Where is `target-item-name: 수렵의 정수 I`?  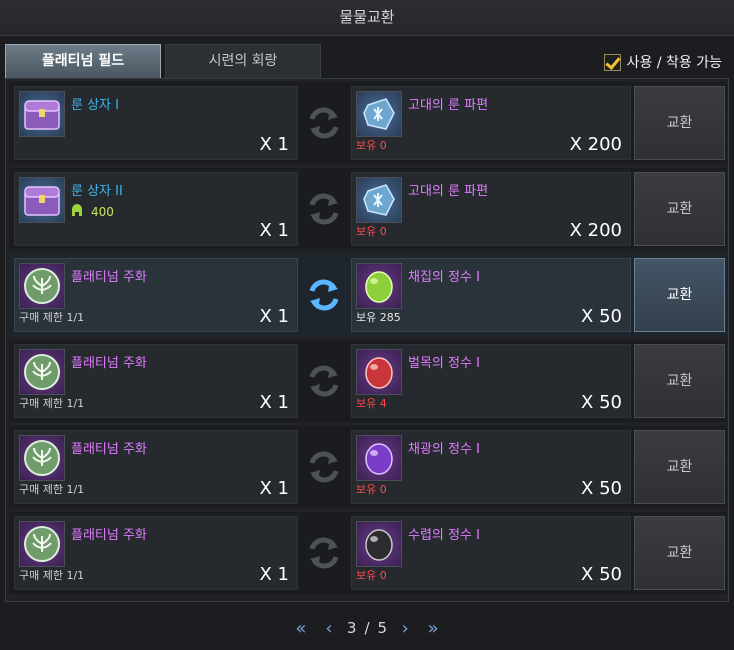
target-item-name: 수렵의 정수 I is located at coordinates (444, 535).